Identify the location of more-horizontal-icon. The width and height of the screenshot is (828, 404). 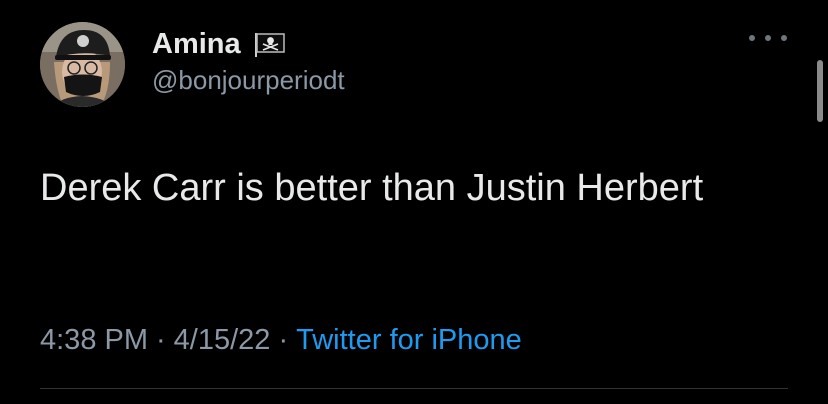
(768, 38).